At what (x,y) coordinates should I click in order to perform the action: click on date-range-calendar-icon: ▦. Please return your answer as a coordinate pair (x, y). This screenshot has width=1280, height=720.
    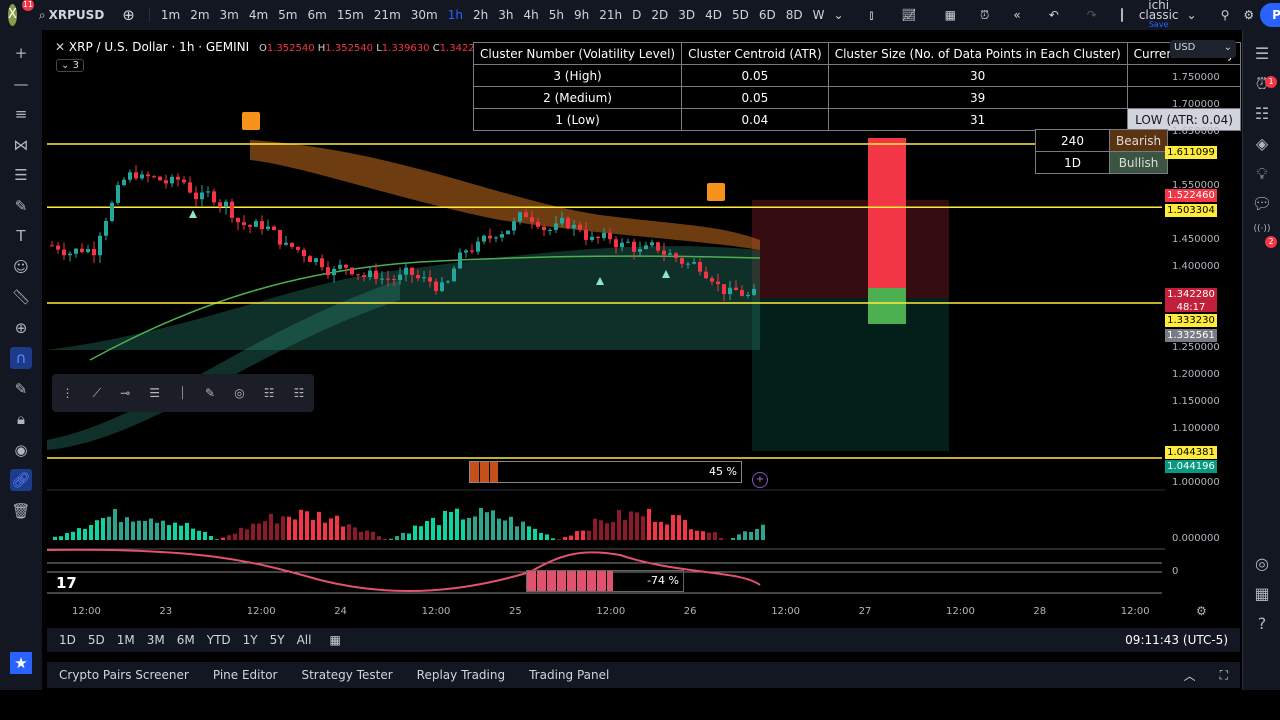
    Looking at the image, I should click on (334, 640).